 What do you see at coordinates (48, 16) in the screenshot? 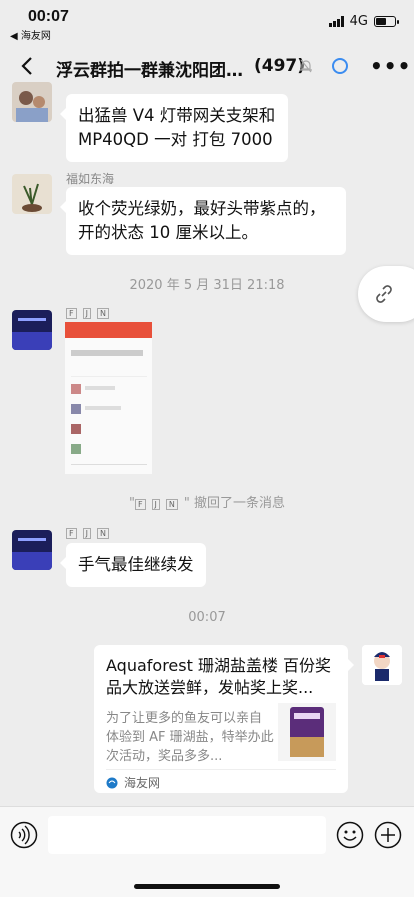
I see `status-time: 00:07` at bounding box center [48, 16].